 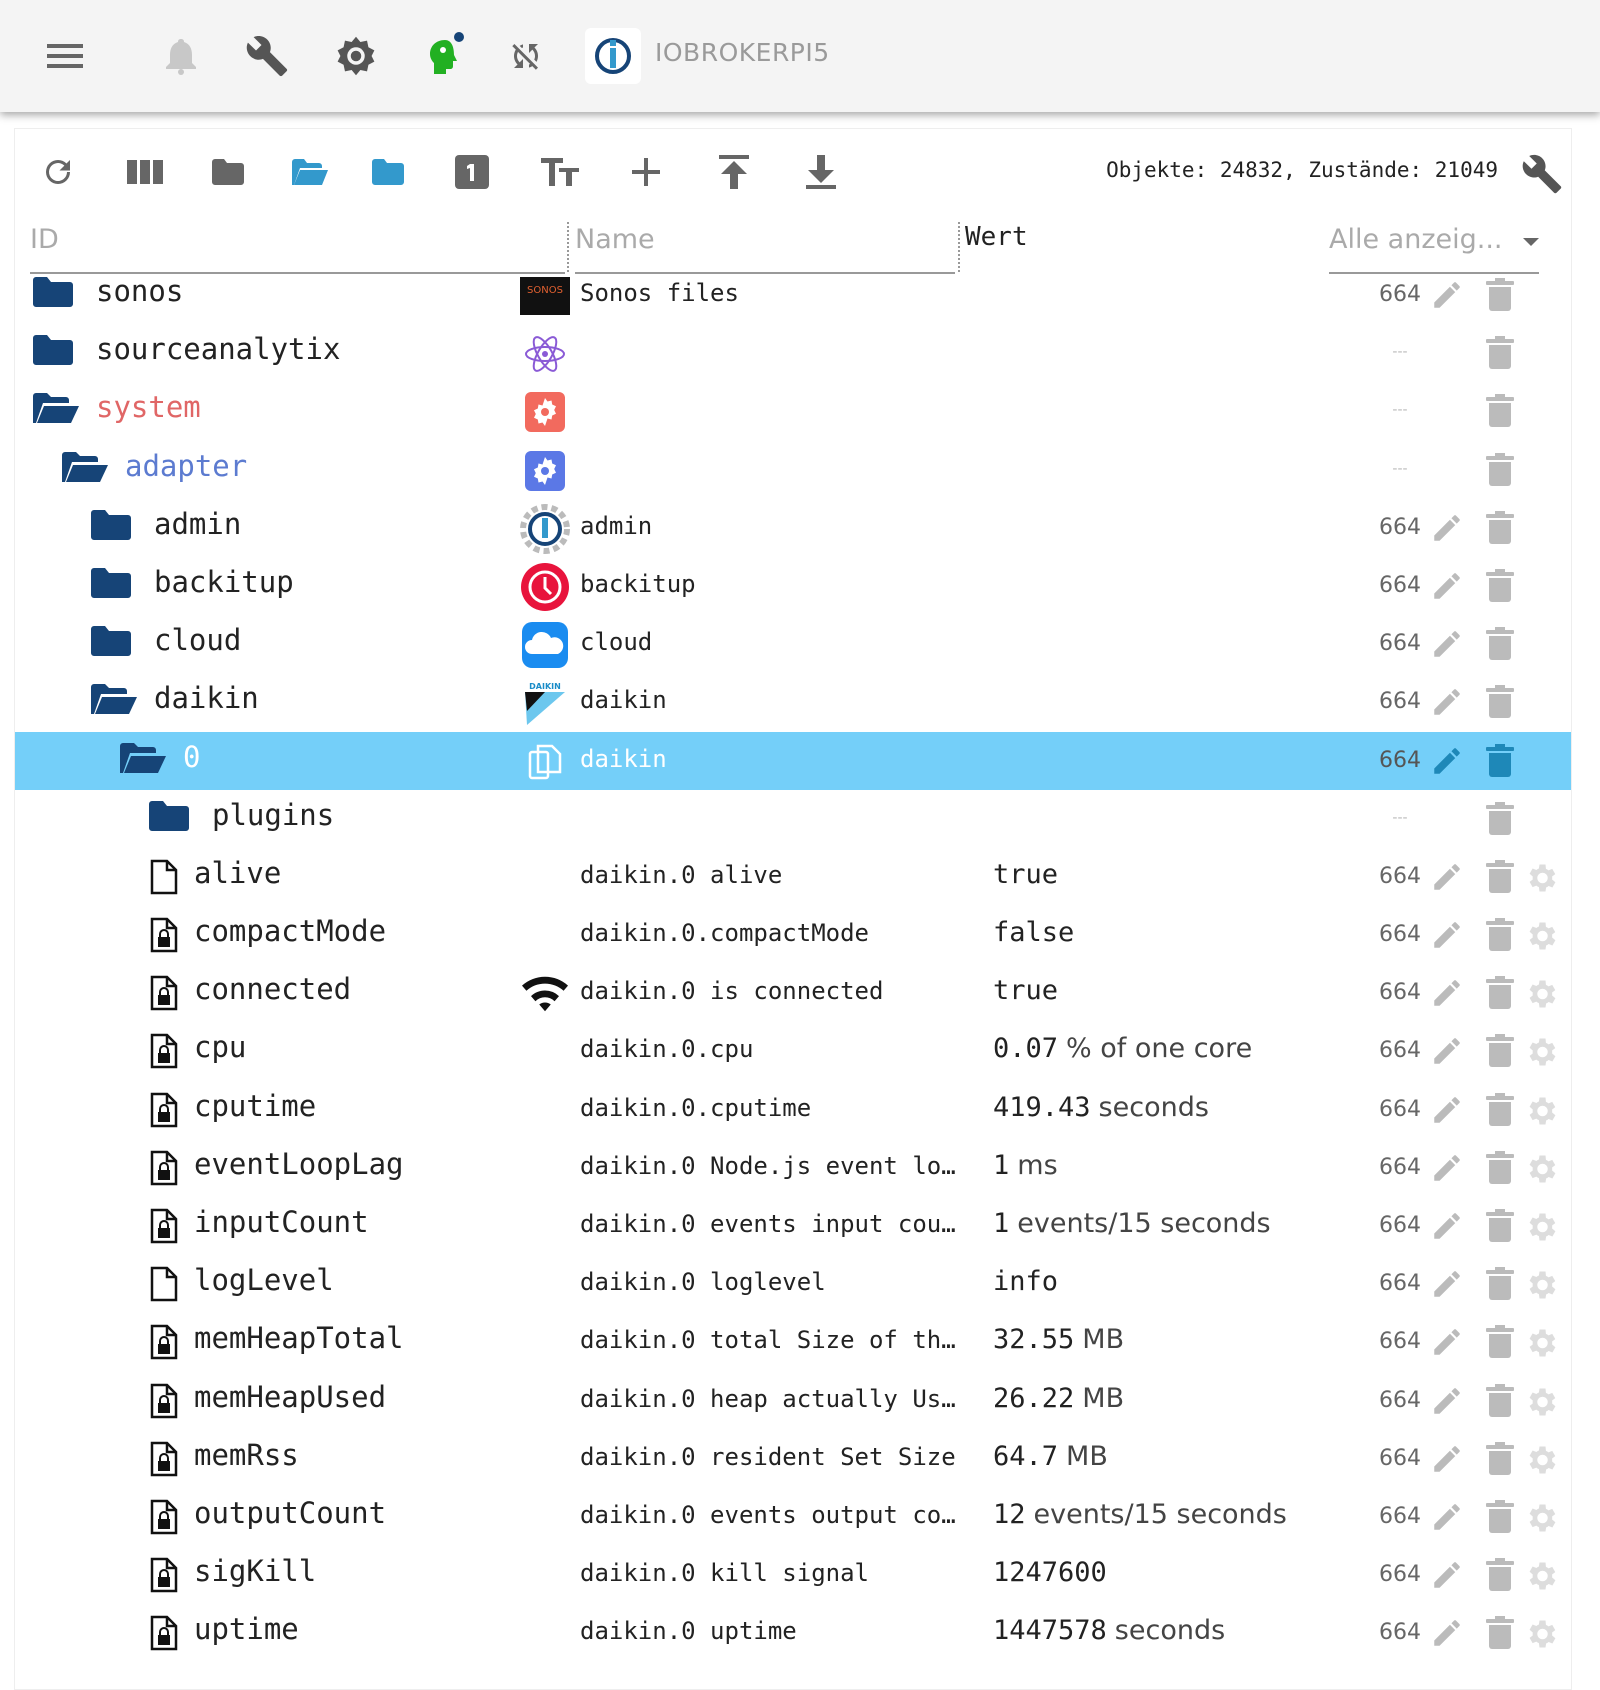 What do you see at coordinates (793, 877) in the screenshot?
I see `tree-row-alive: alive daikin.0 alive true 664` at bounding box center [793, 877].